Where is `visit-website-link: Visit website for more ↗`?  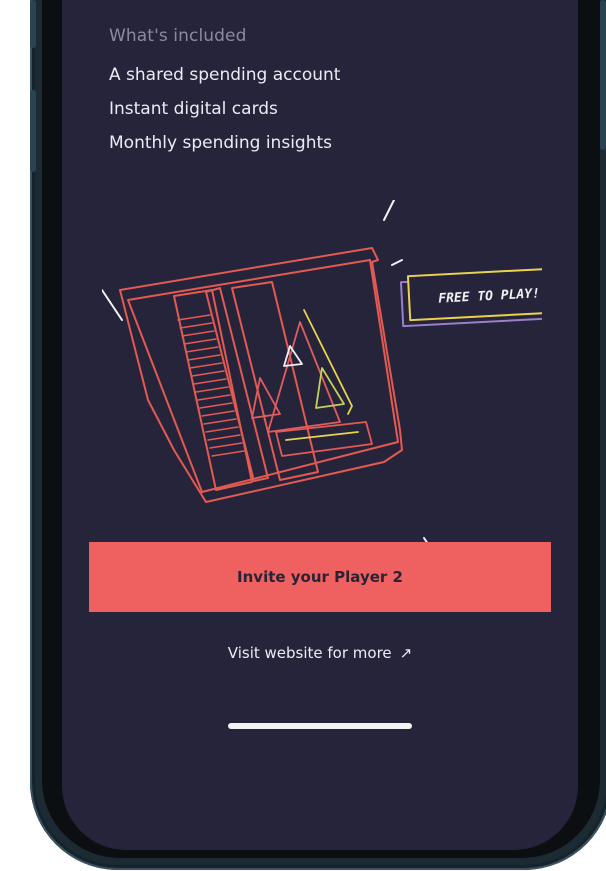 visit-website-link: Visit website for more ↗ is located at coordinates (320, 653).